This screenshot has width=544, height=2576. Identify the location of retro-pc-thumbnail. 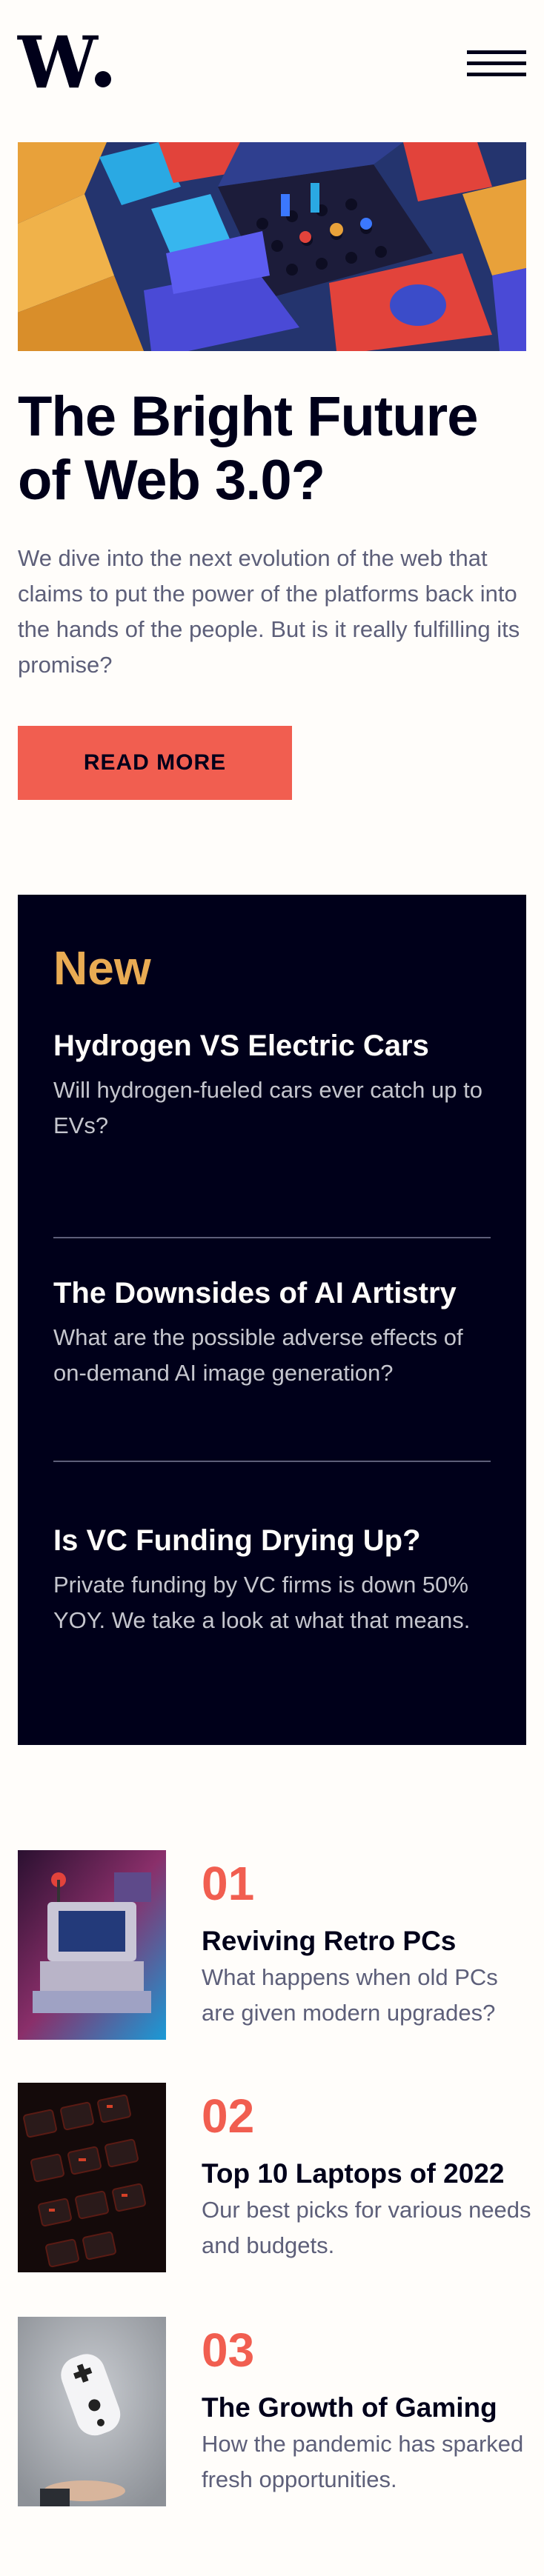
(92, 1945).